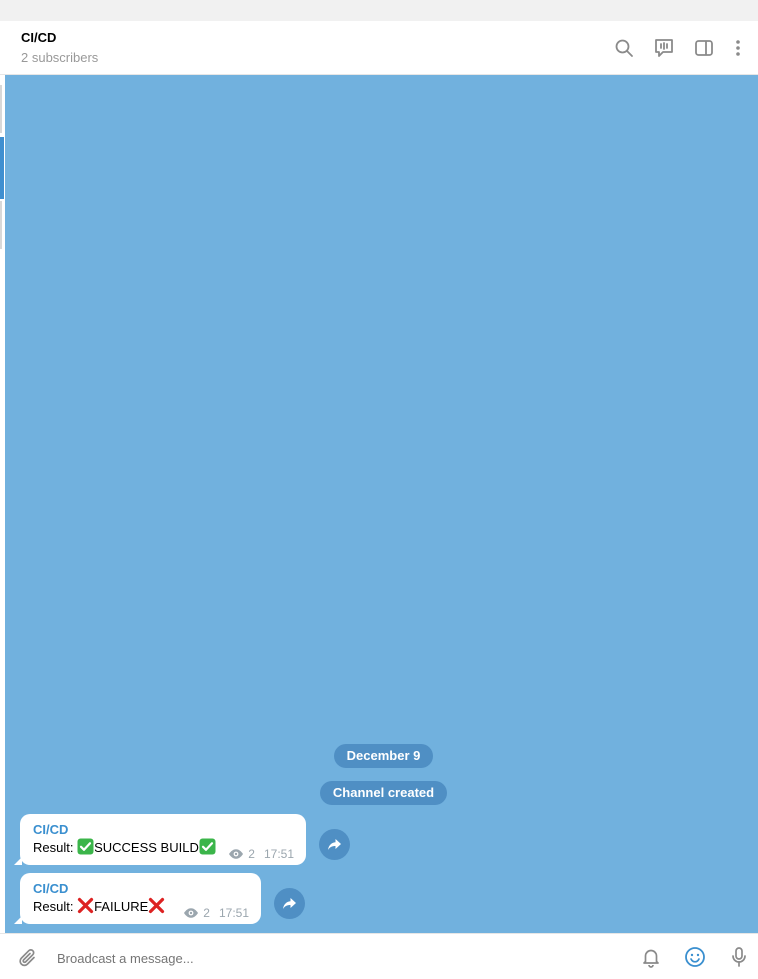  I want to click on more-vertical-icon, so click(738, 48).